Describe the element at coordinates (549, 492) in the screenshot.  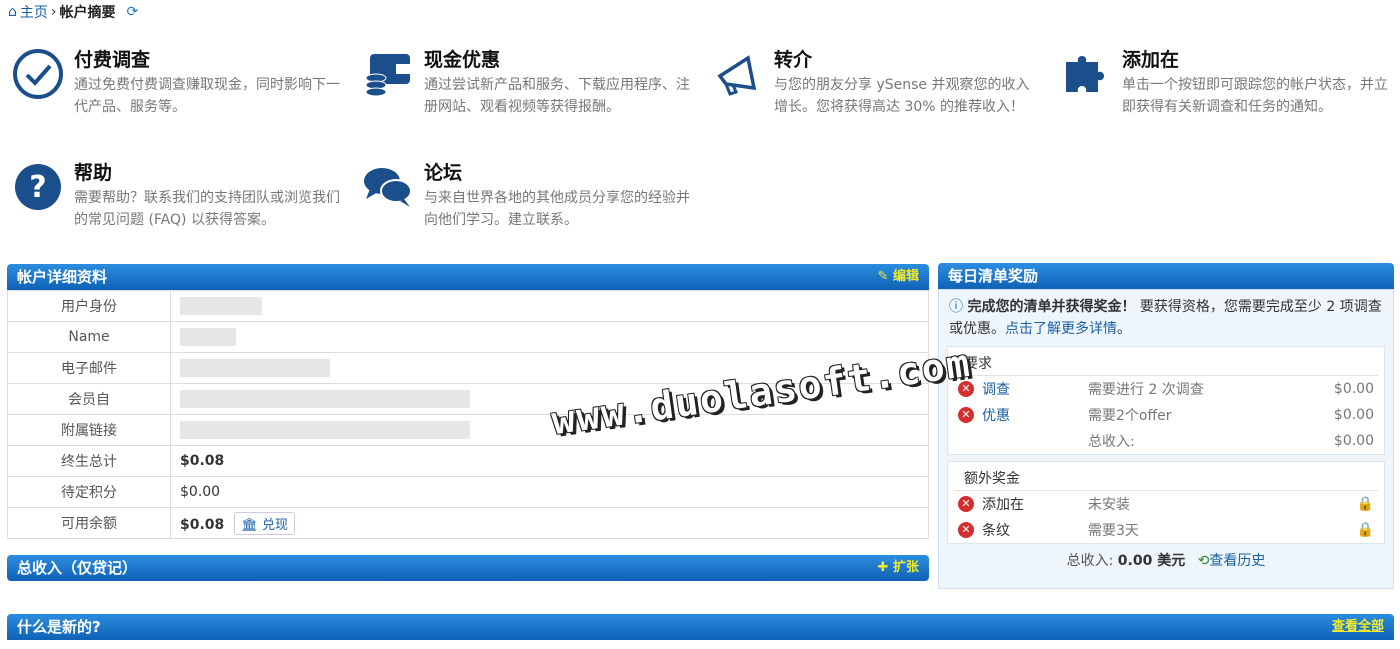
I see `row-value: $0.00` at that location.